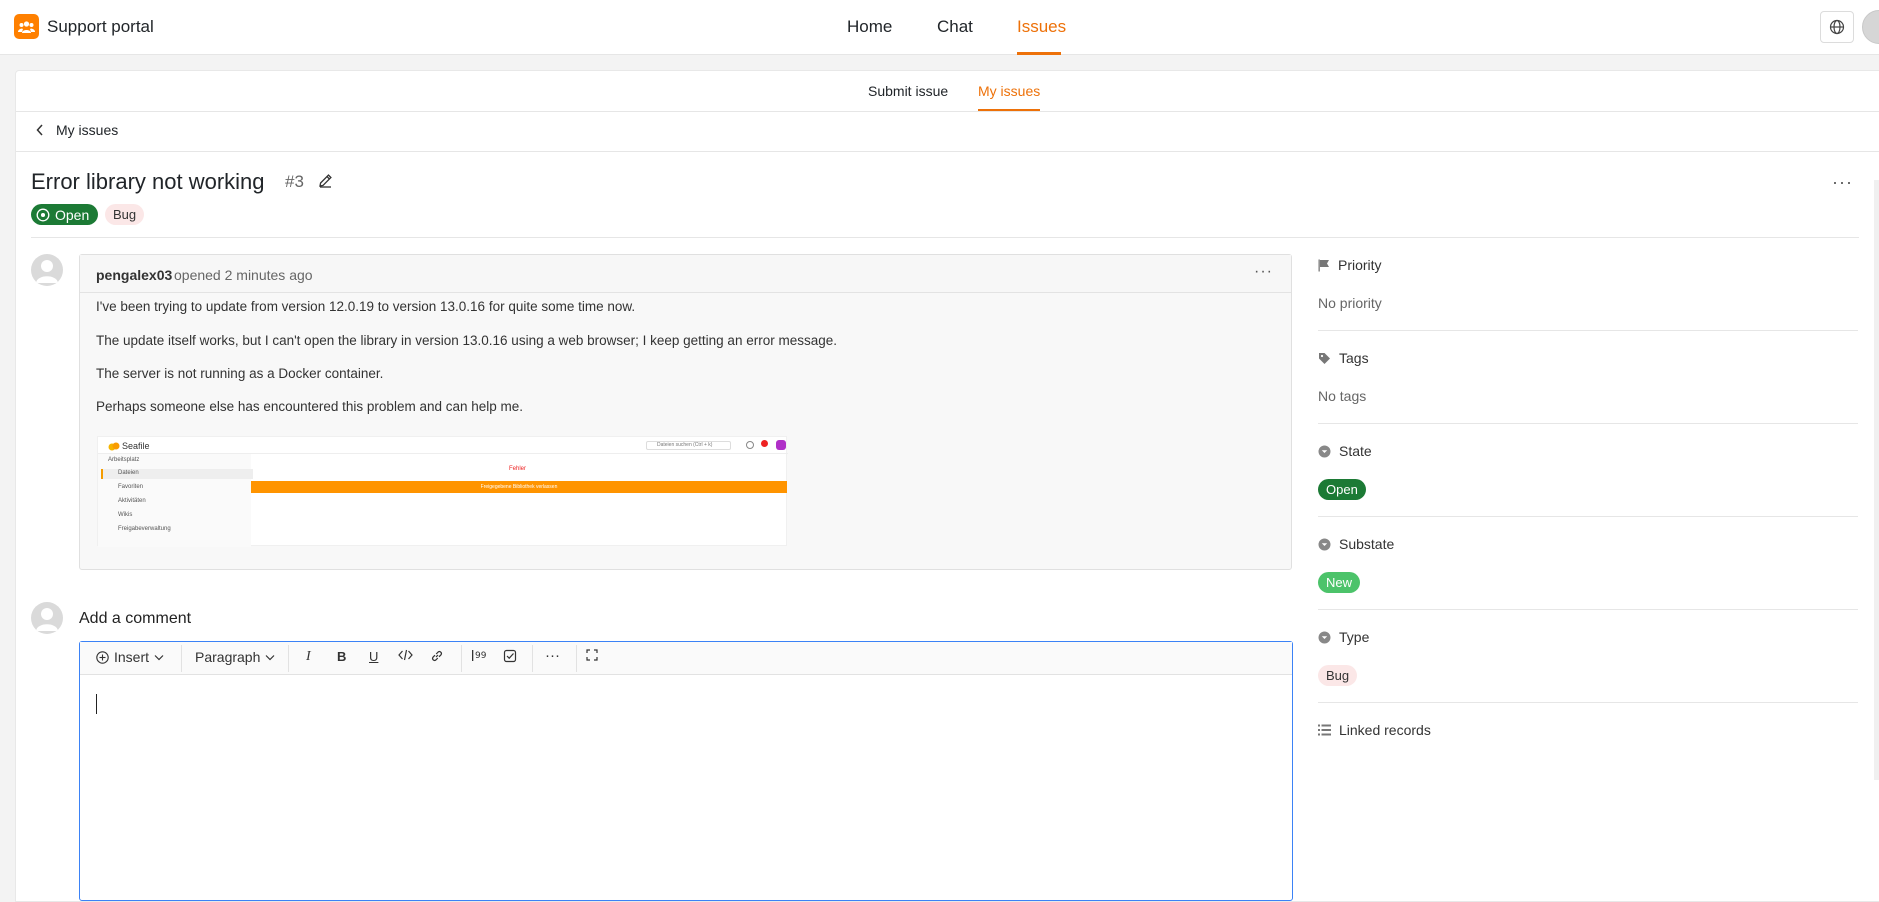 This screenshot has width=1879, height=902. I want to click on comment-more-button: ···, so click(1263, 272).